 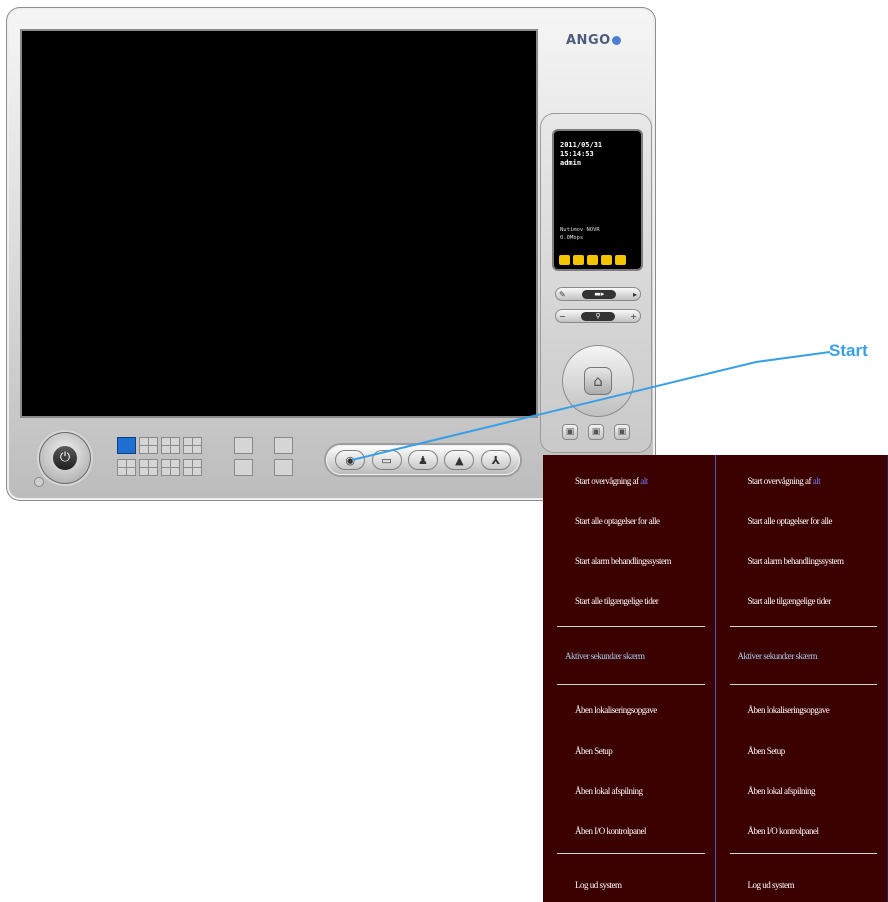 What do you see at coordinates (848, 350) in the screenshot?
I see `start-callout-label: Start` at bounding box center [848, 350].